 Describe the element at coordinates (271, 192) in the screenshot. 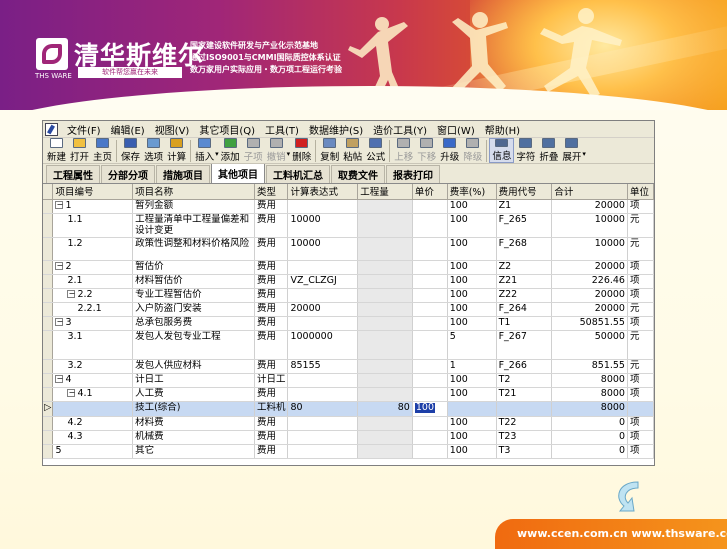

I see `column-header-type: 类型` at that location.